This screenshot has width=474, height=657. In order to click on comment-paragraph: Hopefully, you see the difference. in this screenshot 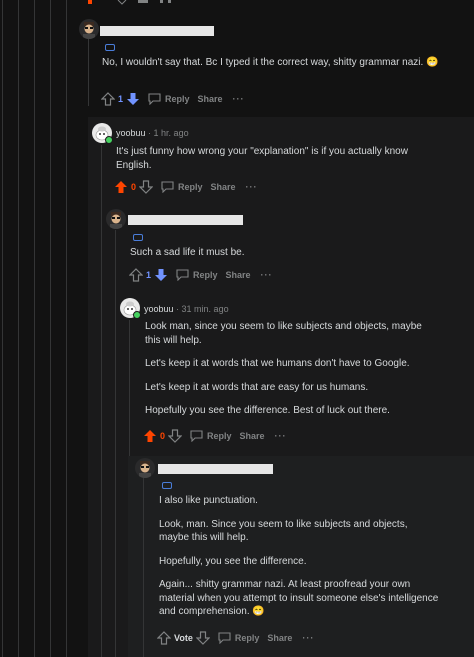, I will do `click(233, 561)`.